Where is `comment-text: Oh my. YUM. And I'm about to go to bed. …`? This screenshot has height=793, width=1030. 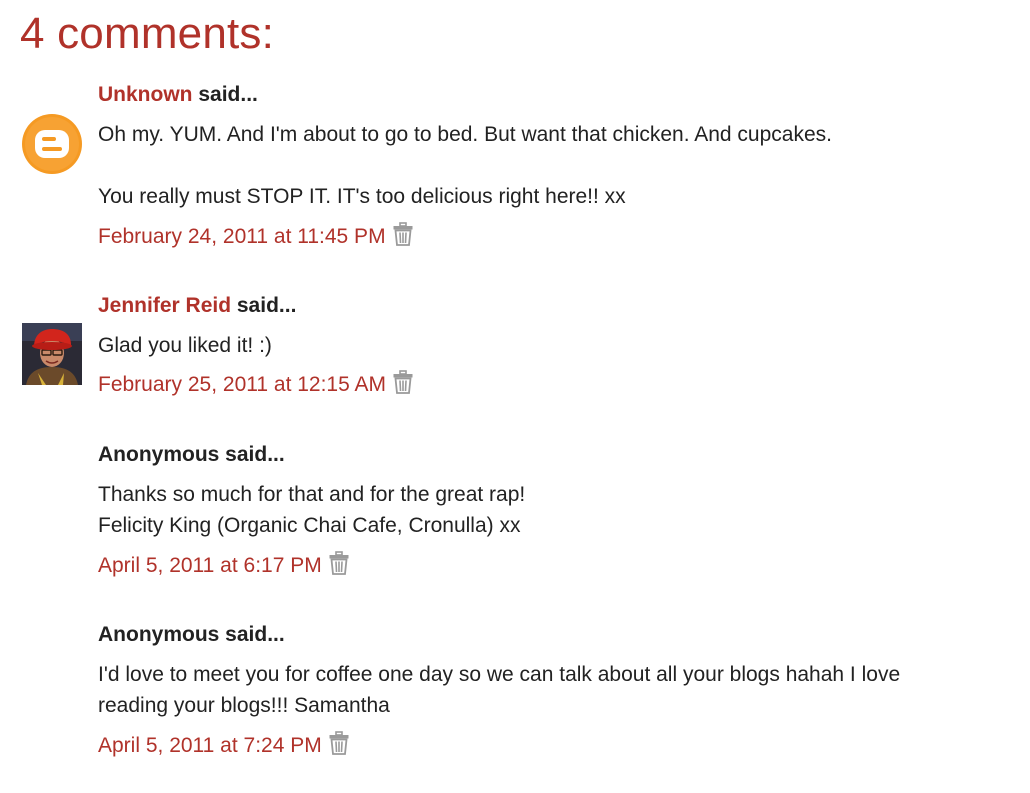 comment-text: Oh my. YUM. And I'm about to go to bed. … is located at coordinates (465, 134).